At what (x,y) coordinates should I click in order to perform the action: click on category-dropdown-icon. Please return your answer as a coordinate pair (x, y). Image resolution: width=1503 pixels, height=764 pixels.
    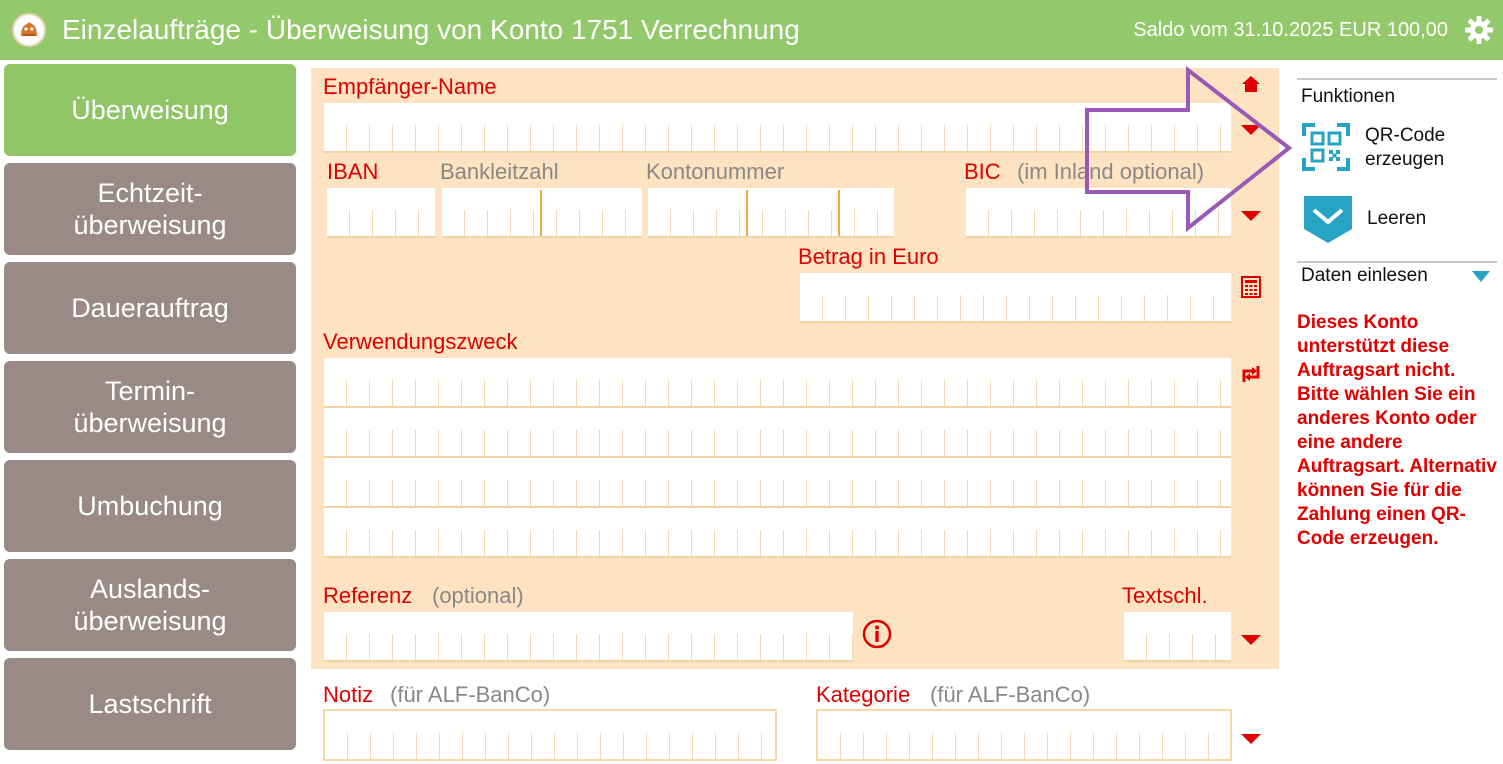
    Looking at the image, I should click on (1251, 739).